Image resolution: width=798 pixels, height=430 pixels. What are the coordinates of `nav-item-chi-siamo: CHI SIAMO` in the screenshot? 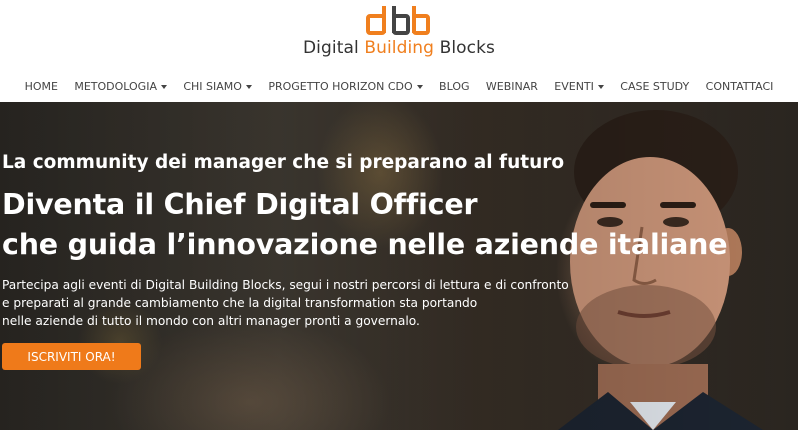 It's located at (217, 86).